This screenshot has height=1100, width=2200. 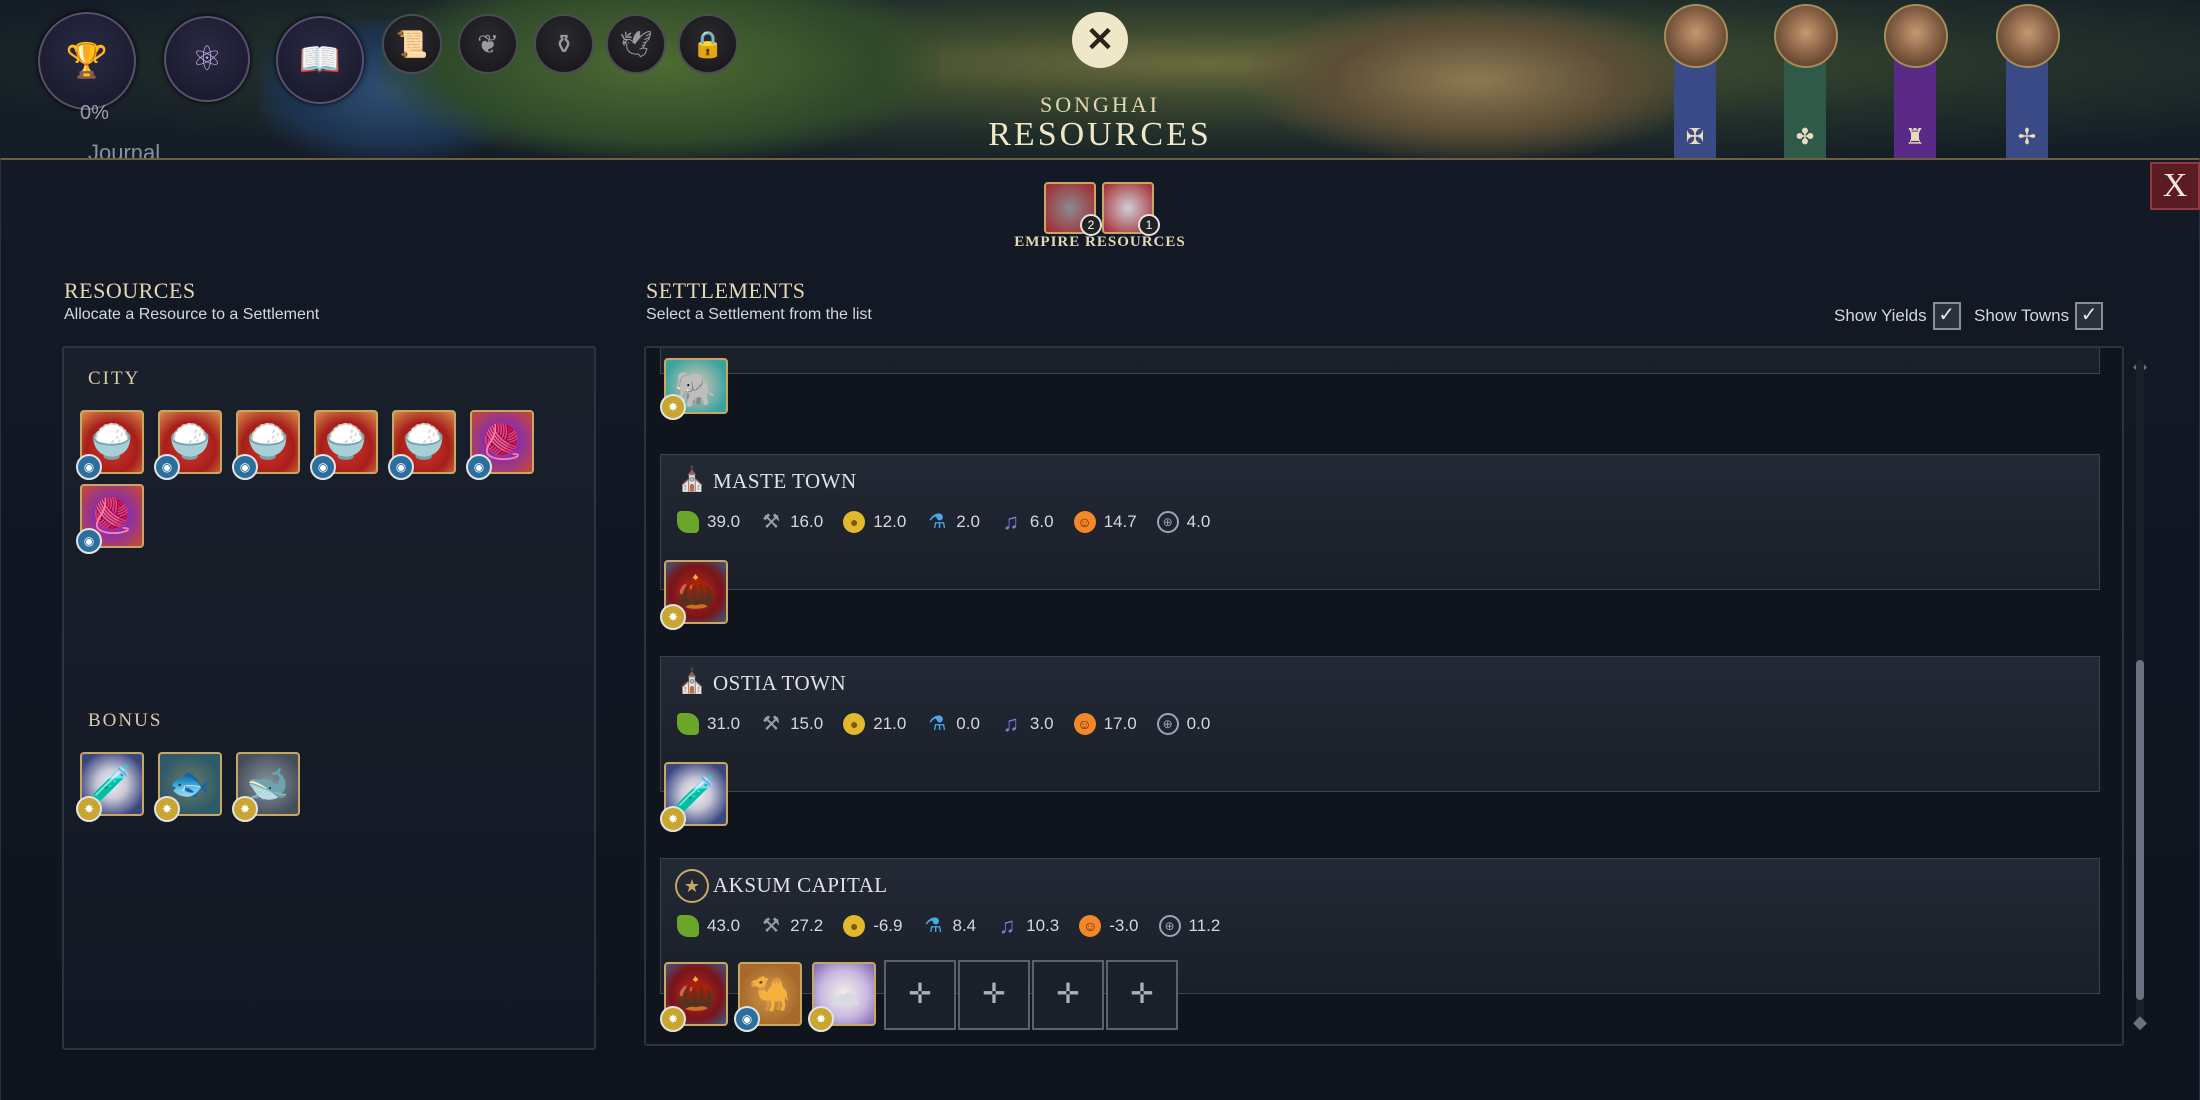 What do you see at coordinates (842, 997) in the screenshot?
I see `cotton-resource: ☁ ✸` at bounding box center [842, 997].